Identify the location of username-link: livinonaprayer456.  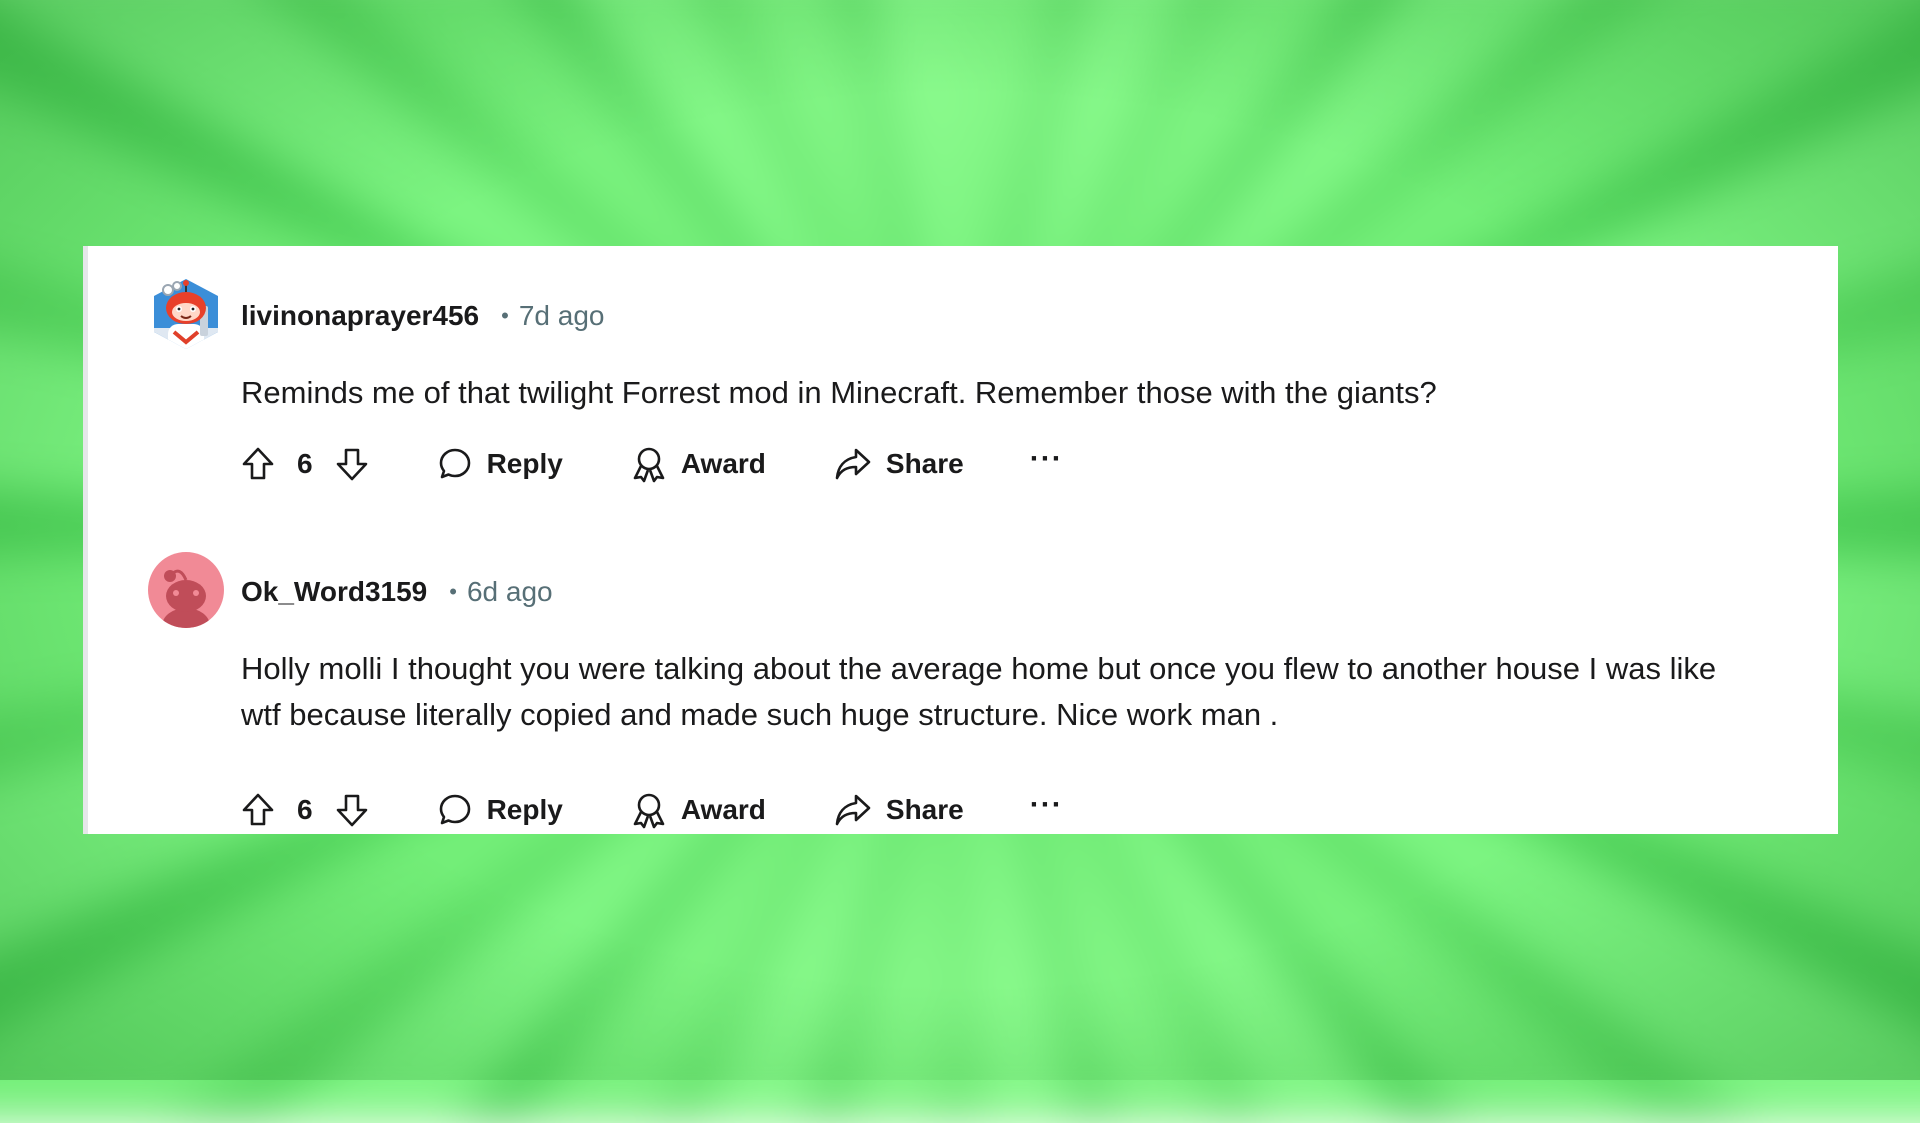
(360, 316).